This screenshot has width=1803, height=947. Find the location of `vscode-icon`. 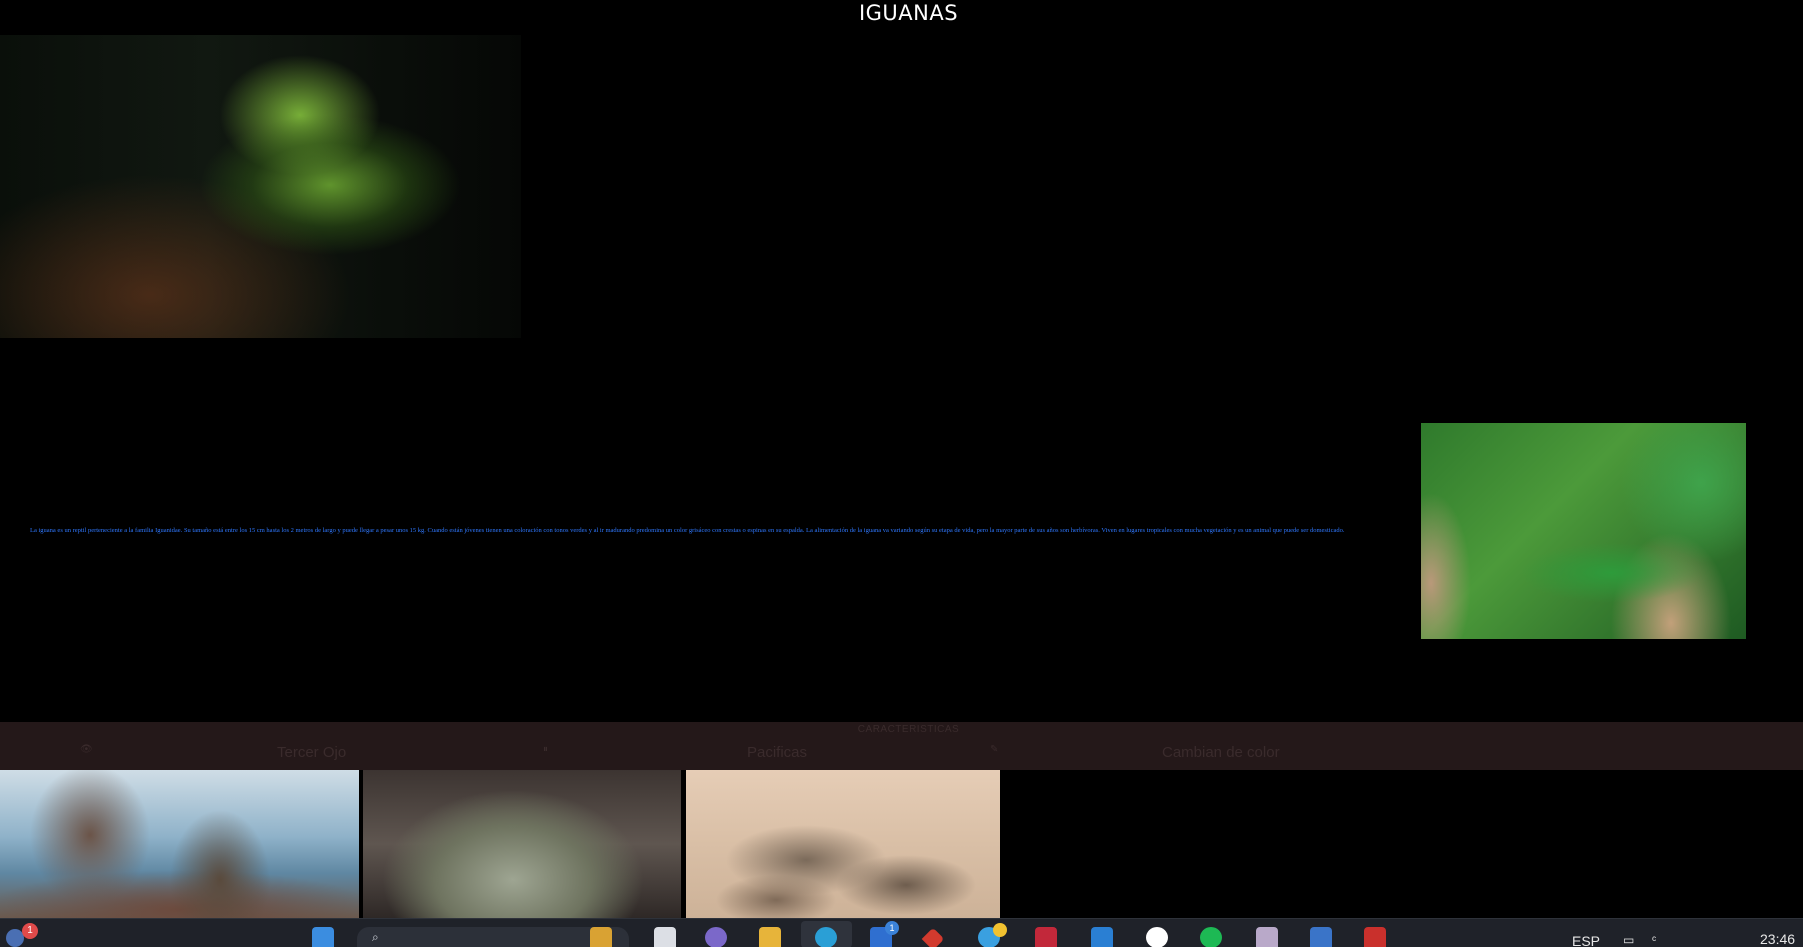

vscode-icon is located at coordinates (1102, 937).